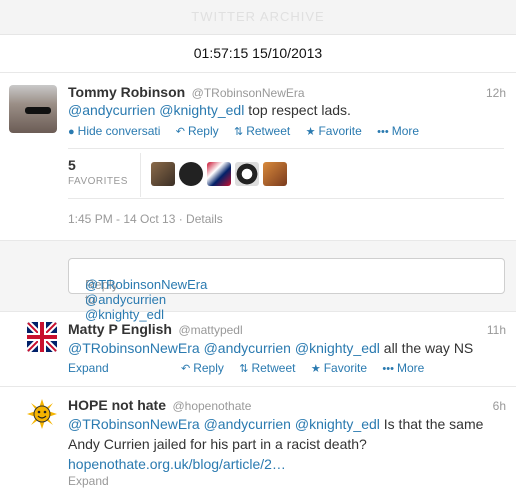 This screenshot has width=516, height=498. What do you see at coordinates (210, 330) in the screenshot?
I see `author-handle: @mattypedl` at bounding box center [210, 330].